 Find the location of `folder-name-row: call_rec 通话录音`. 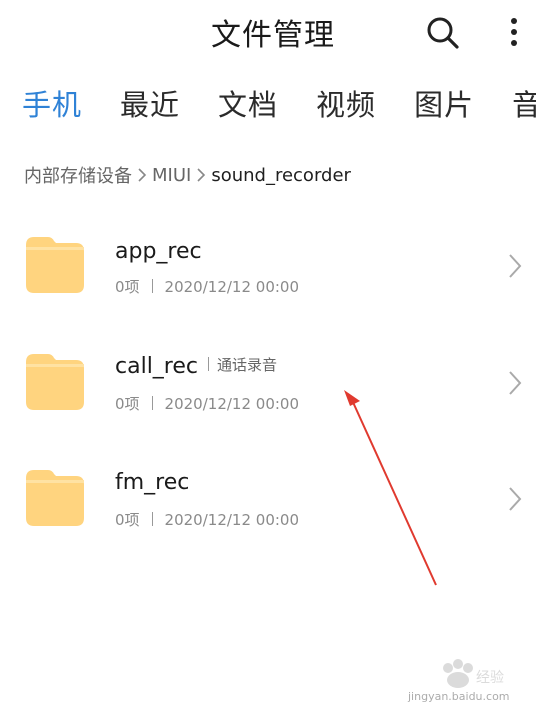

folder-name-row: call_rec 通话录音 is located at coordinates (196, 366).